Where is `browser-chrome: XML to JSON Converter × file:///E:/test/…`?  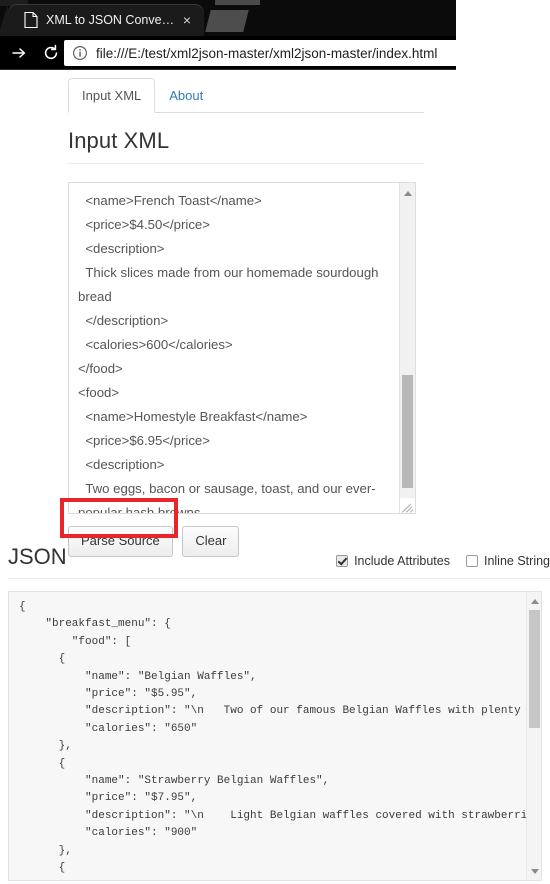 browser-chrome: XML to JSON Converter × file:///E:/test/… is located at coordinates (228, 35).